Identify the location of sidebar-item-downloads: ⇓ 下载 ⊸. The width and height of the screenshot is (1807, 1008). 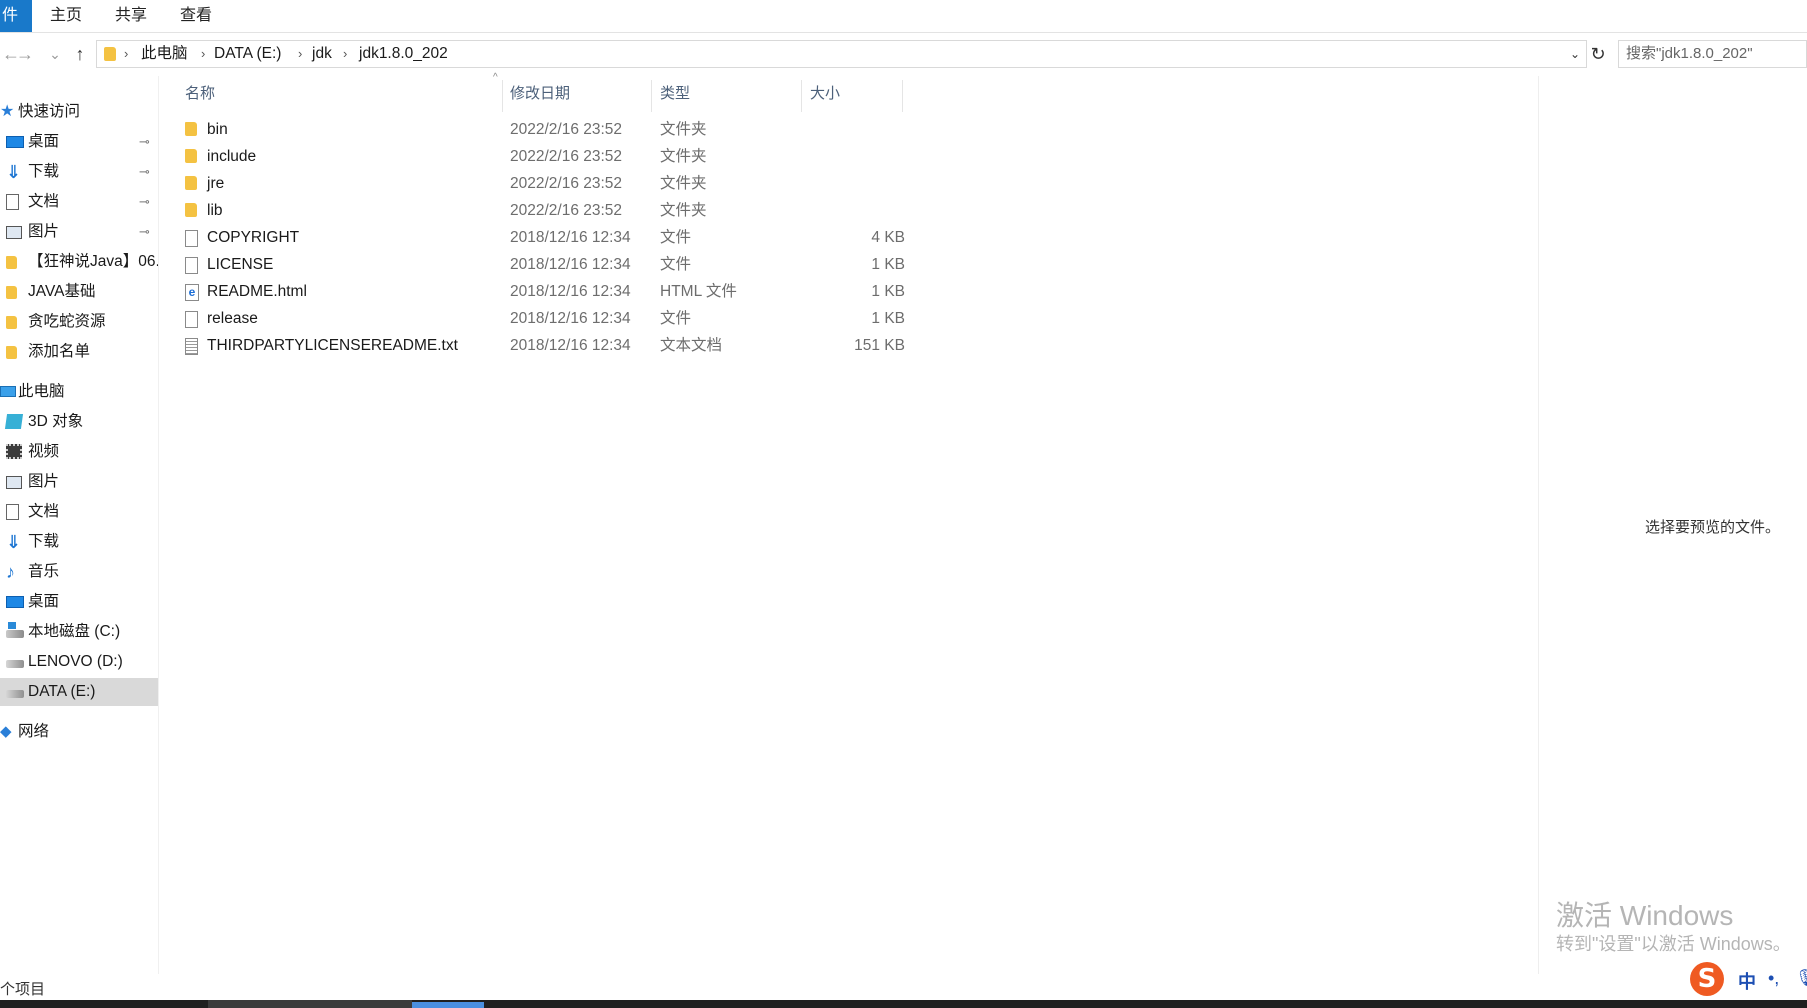
(79, 172).